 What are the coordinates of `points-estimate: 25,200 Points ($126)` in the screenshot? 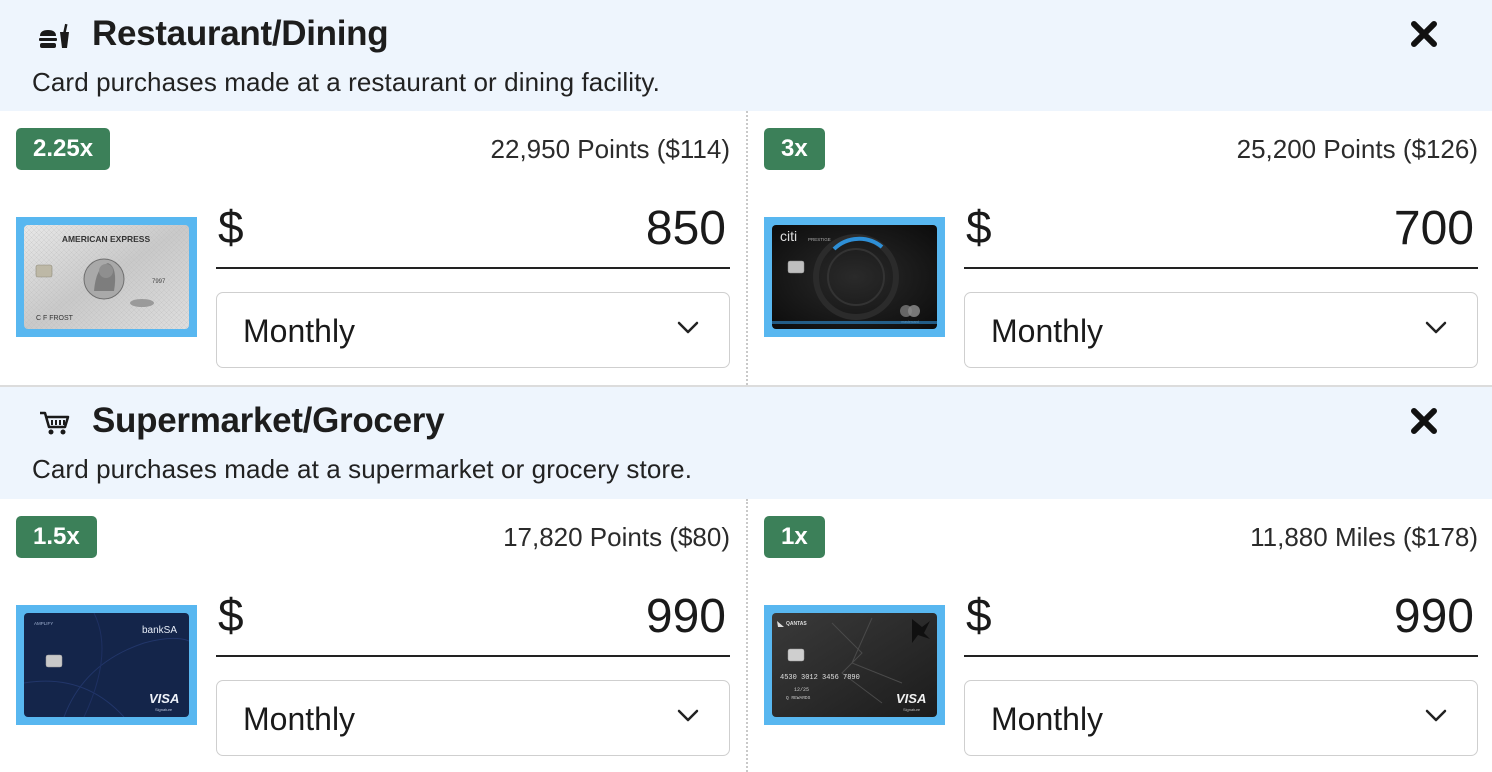 It's located at (1357, 149).